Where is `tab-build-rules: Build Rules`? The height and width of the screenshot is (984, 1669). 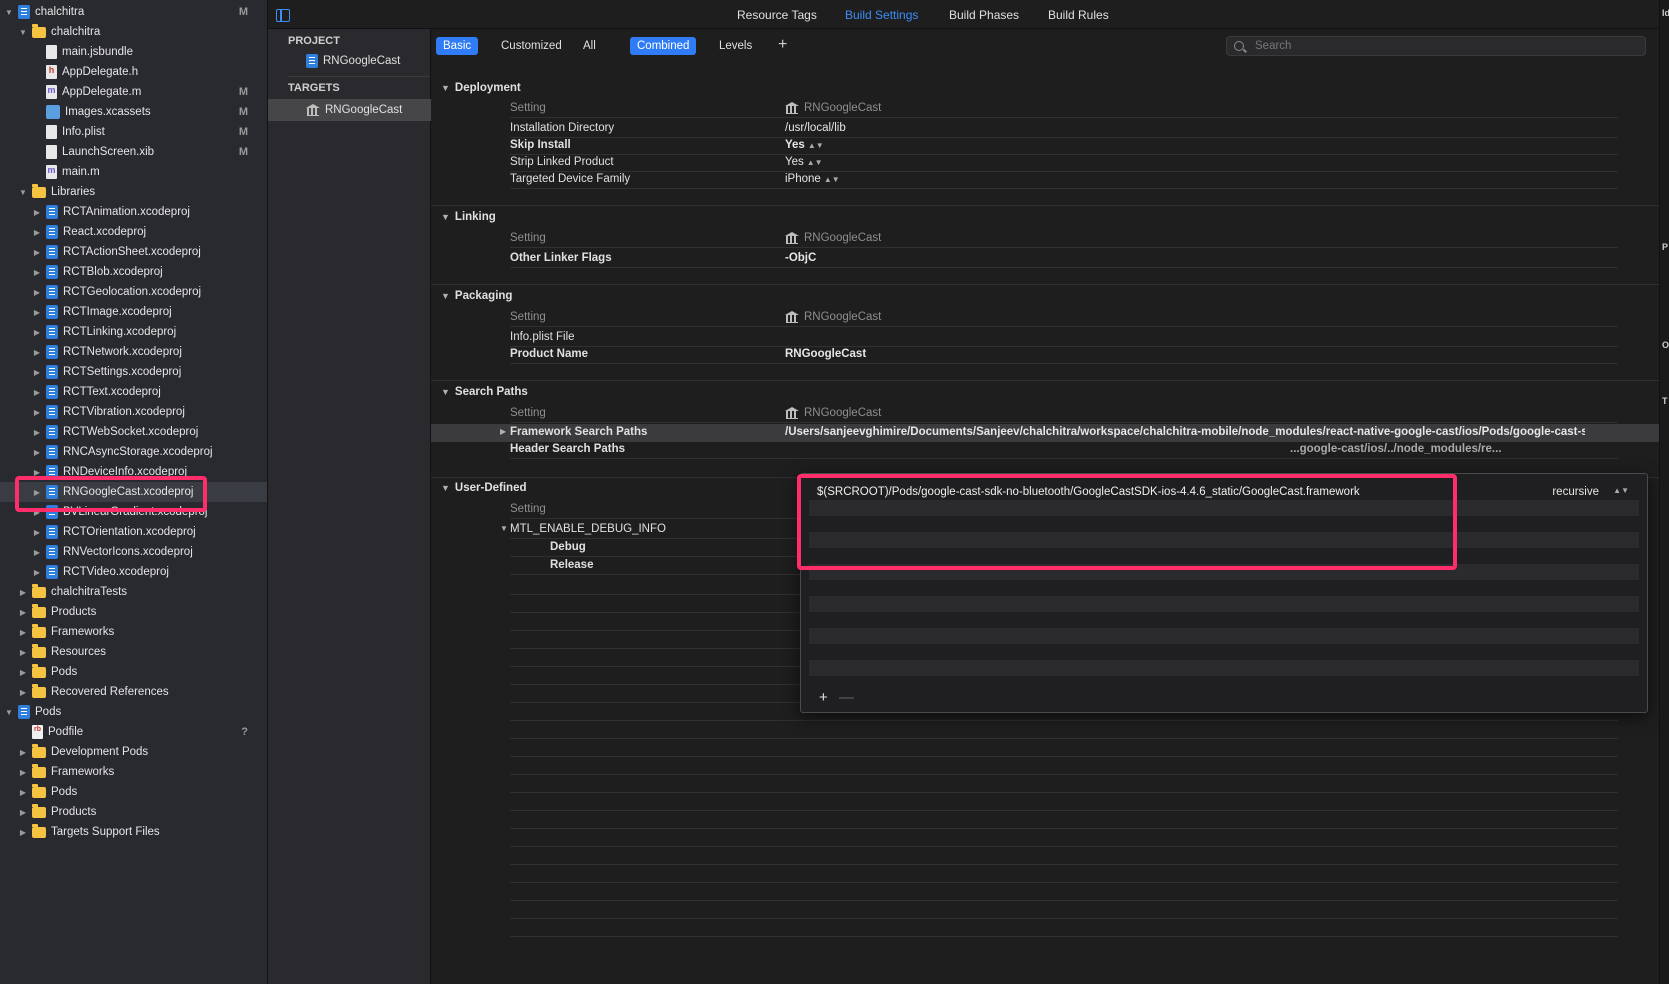
tab-build-rules: Build Rules is located at coordinates (1078, 15).